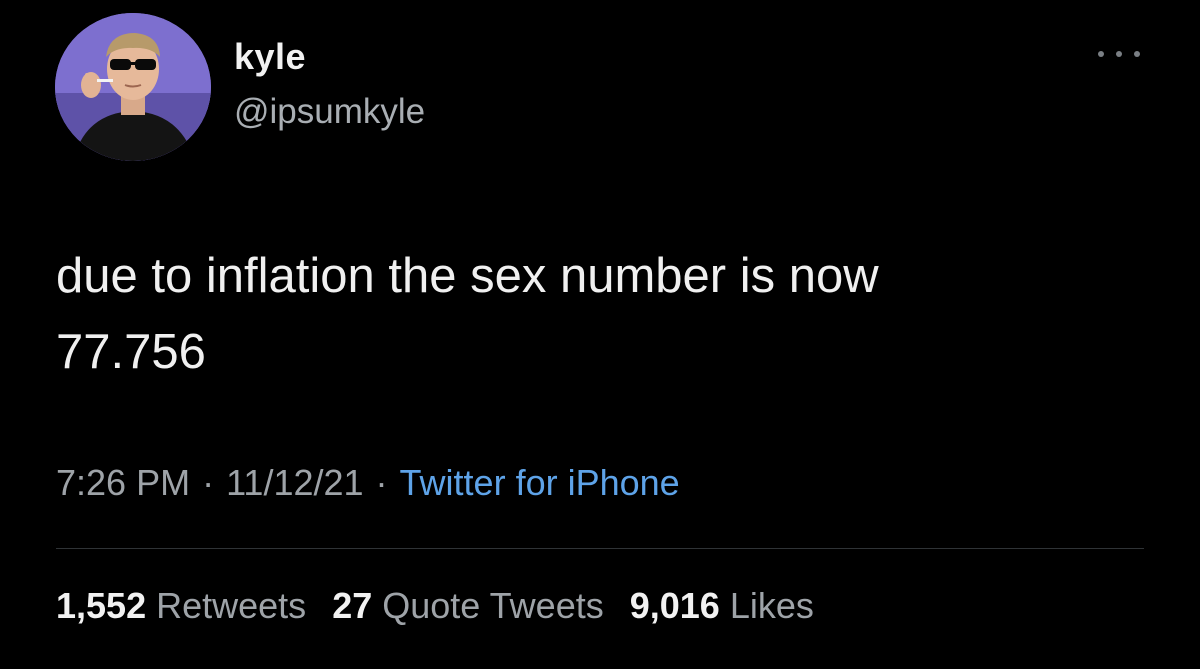 The image size is (1200, 669). I want to click on tweet-stats: 1,552 Retweets 27 Quote Tweets 9,016 Likes, so click(448, 606).